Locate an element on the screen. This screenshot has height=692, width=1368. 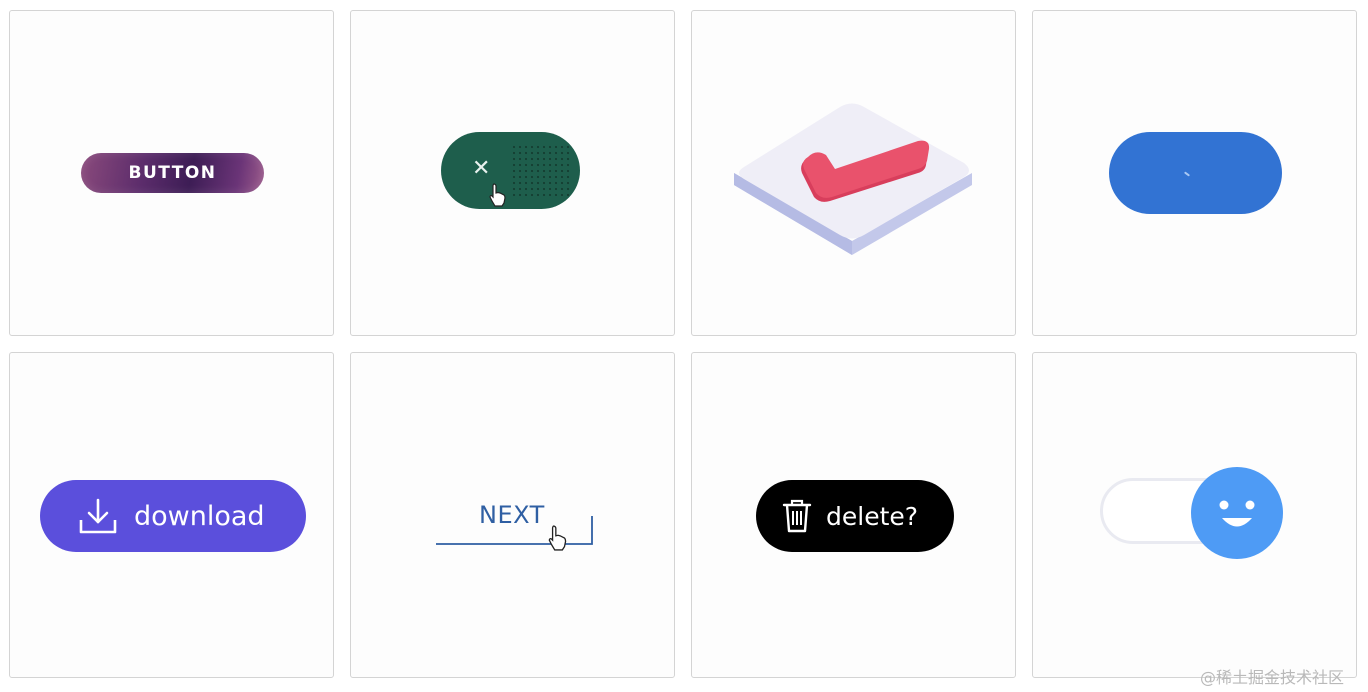
card-blue-pill is located at coordinates (1194, 173).